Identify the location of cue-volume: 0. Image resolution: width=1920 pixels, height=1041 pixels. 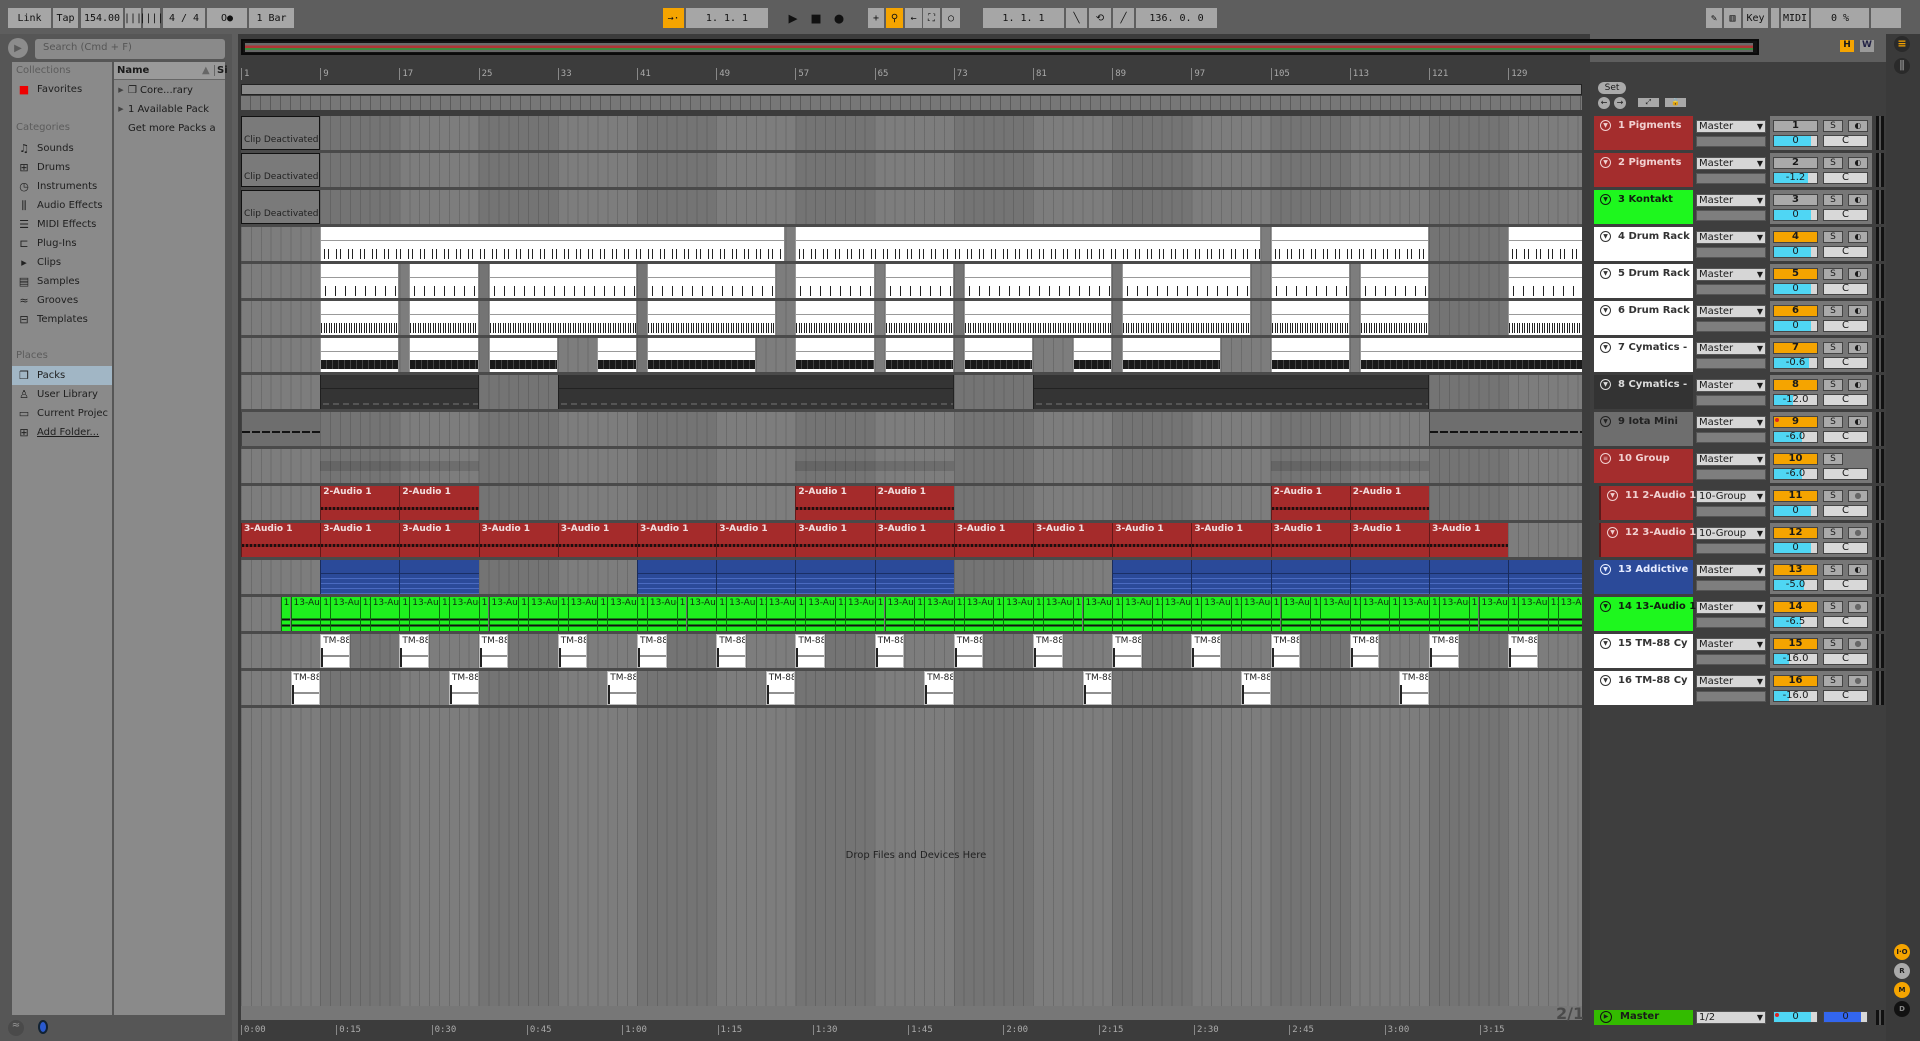
(1845, 1017).